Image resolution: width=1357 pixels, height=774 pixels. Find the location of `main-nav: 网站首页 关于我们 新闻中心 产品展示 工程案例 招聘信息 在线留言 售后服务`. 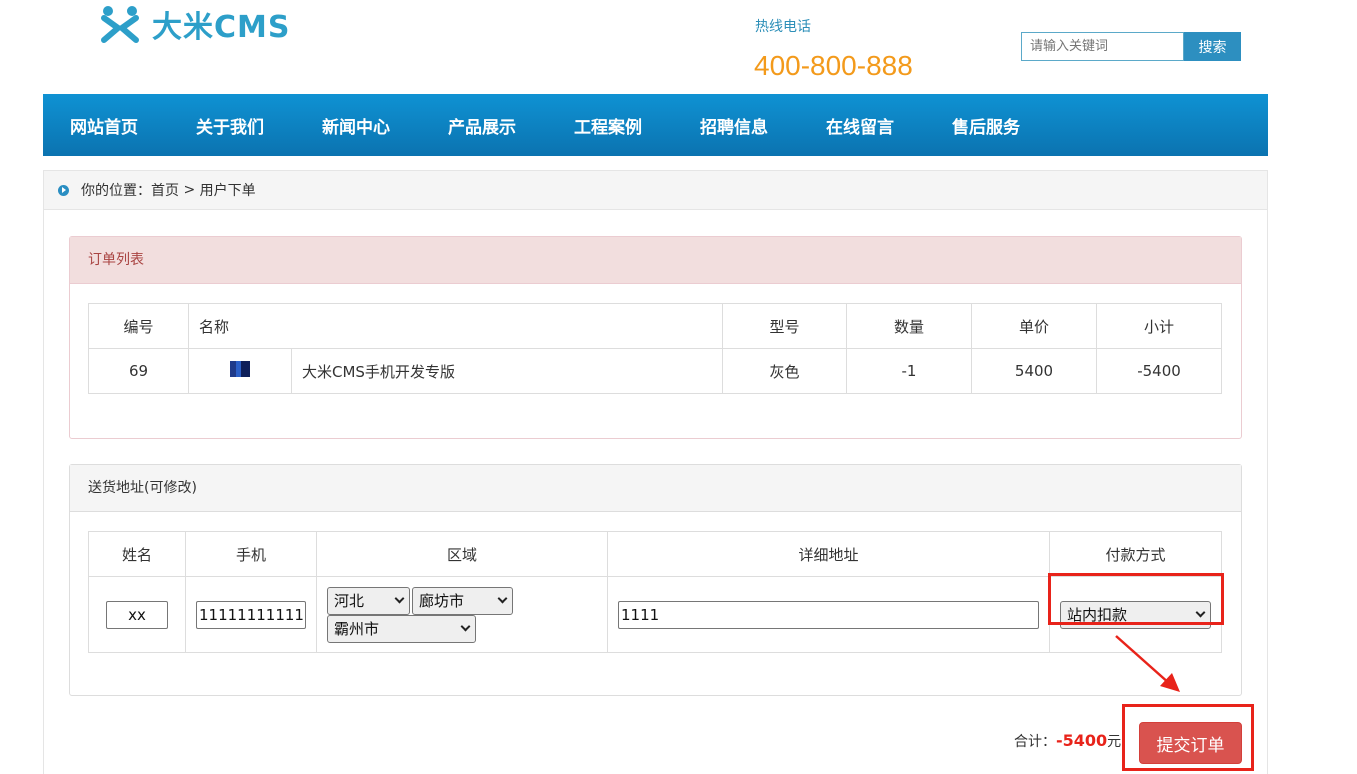

main-nav: 网站首页 关于我们 新闻中心 产品展示 工程案例 招聘信息 在线留言 售后服务 is located at coordinates (655, 125).